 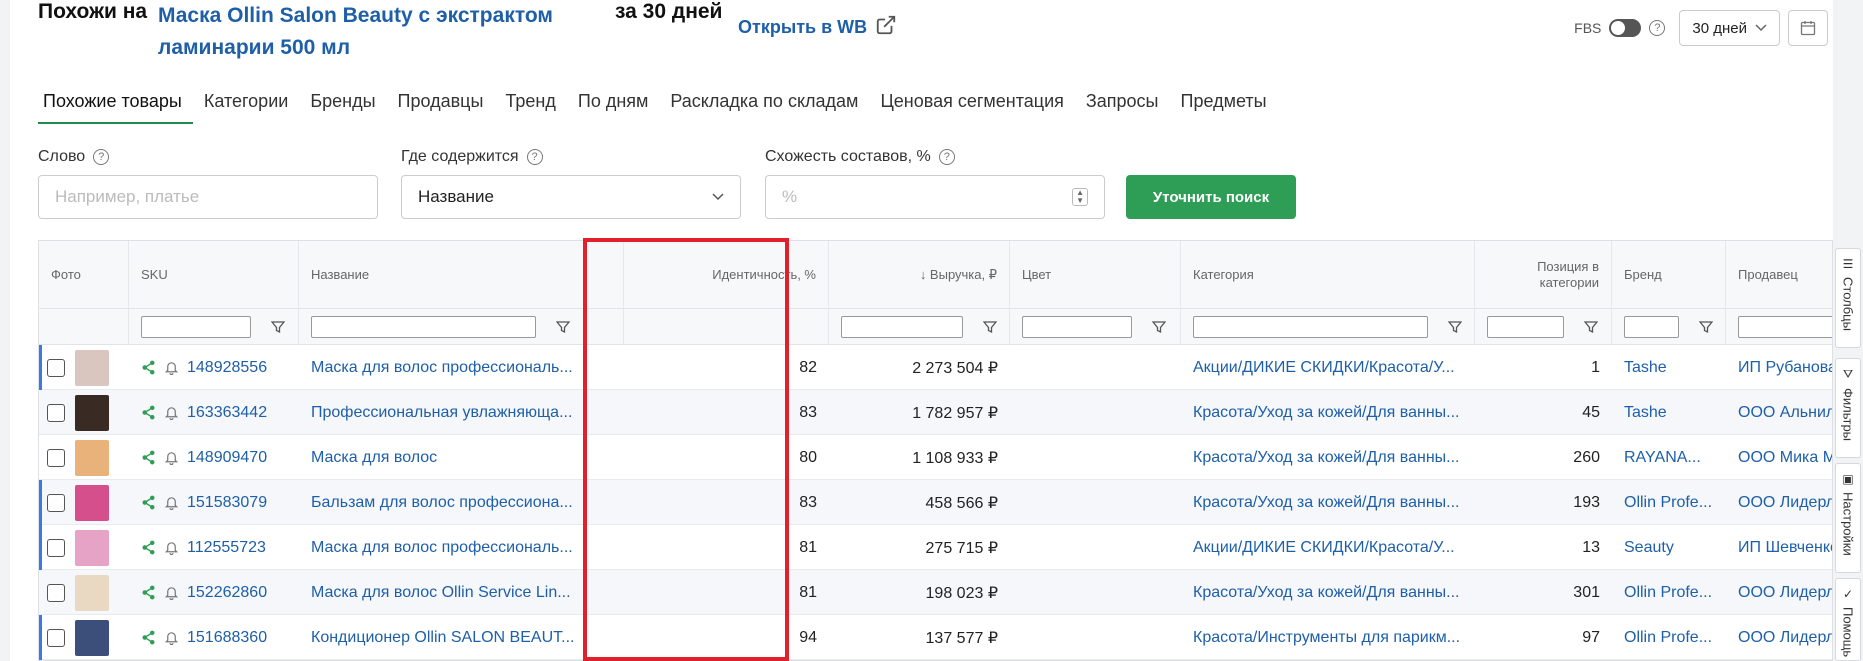 What do you see at coordinates (1779, 547) in the screenshot?
I see `seller-link: ИП Шевченко Г` at bounding box center [1779, 547].